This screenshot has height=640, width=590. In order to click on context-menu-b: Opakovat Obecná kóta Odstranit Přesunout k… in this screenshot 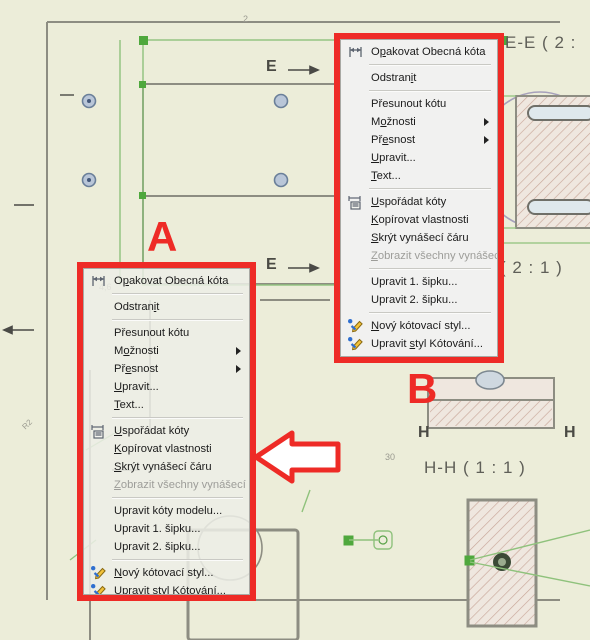, I will do `click(419, 198)`.